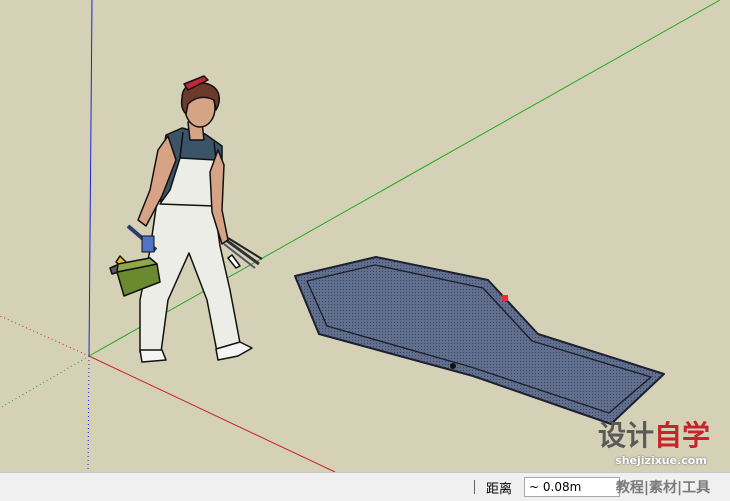  What do you see at coordinates (88, 413) in the screenshot?
I see `blue-axis-dotted` at bounding box center [88, 413].